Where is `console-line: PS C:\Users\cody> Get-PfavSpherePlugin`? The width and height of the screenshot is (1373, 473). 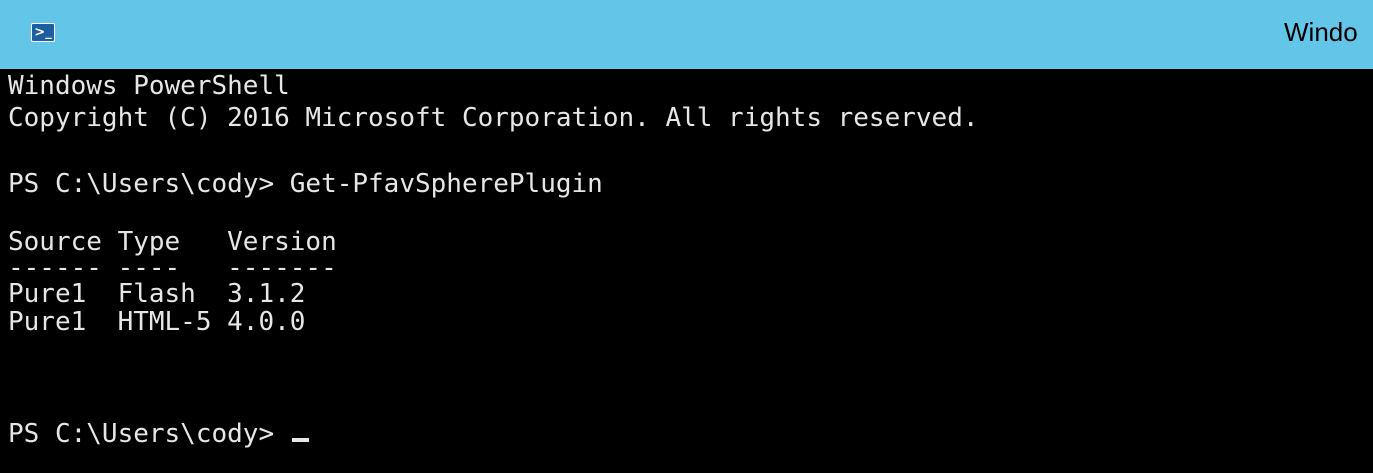 console-line: PS C:\Users\cody> Get-PfavSpherePlugin is located at coordinates (305, 184).